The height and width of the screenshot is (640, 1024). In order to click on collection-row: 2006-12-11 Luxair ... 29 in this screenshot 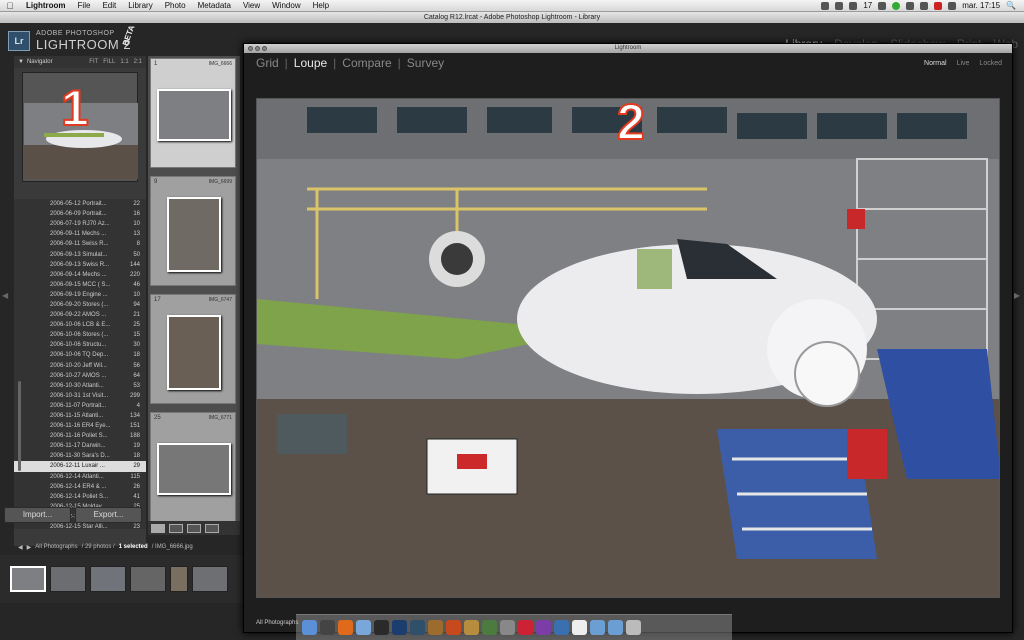, I will do `click(80, 466)`.